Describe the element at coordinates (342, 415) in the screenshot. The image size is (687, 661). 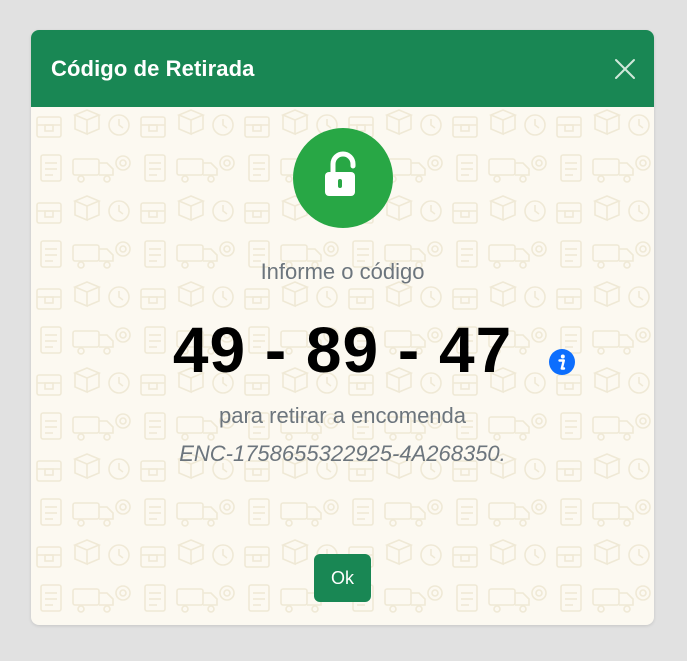
I see `pickup-instruction: para retirar a encomenda` at that location.